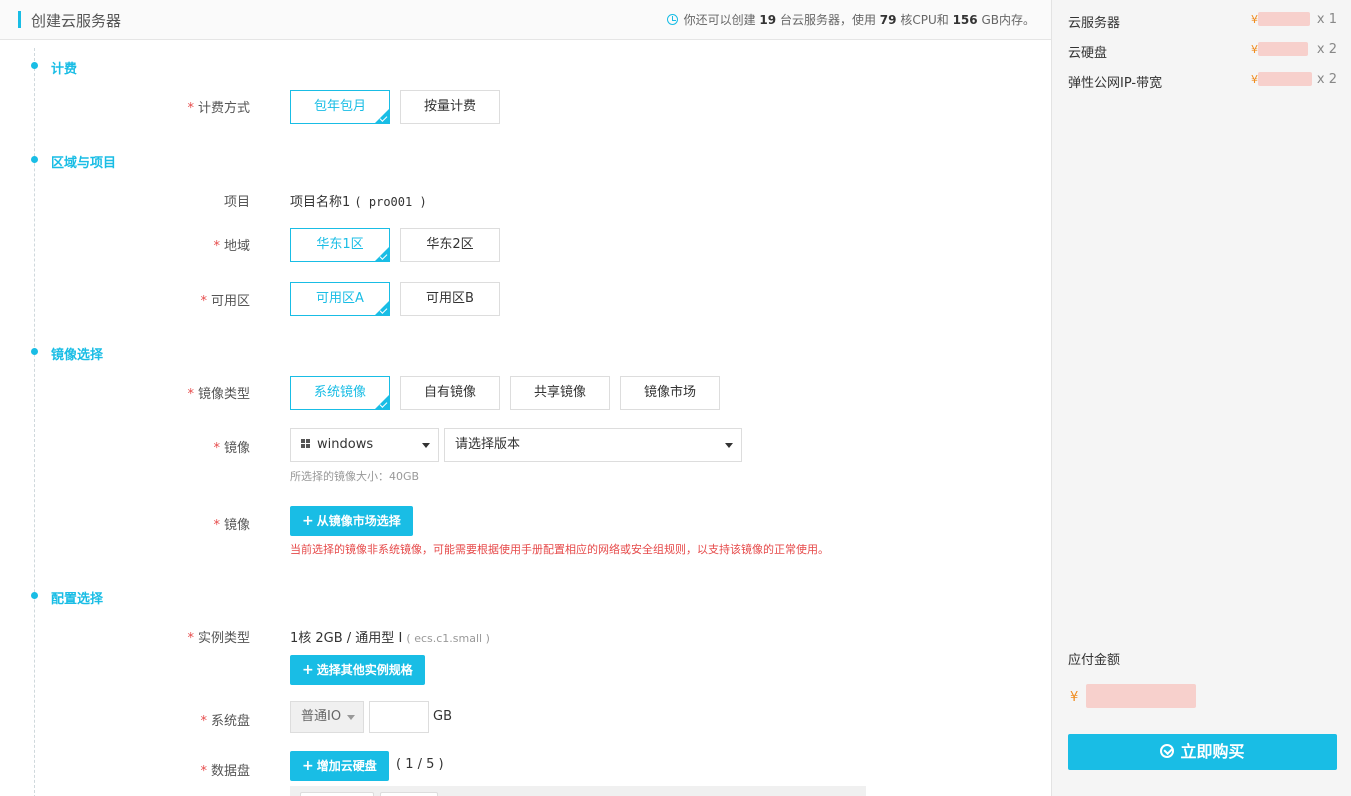 The image size is (1351, 796). Describe the element at coordinates (357, 670) in the screenshot. I see `select-instance-button: + 选择其他实例规格` at that location.